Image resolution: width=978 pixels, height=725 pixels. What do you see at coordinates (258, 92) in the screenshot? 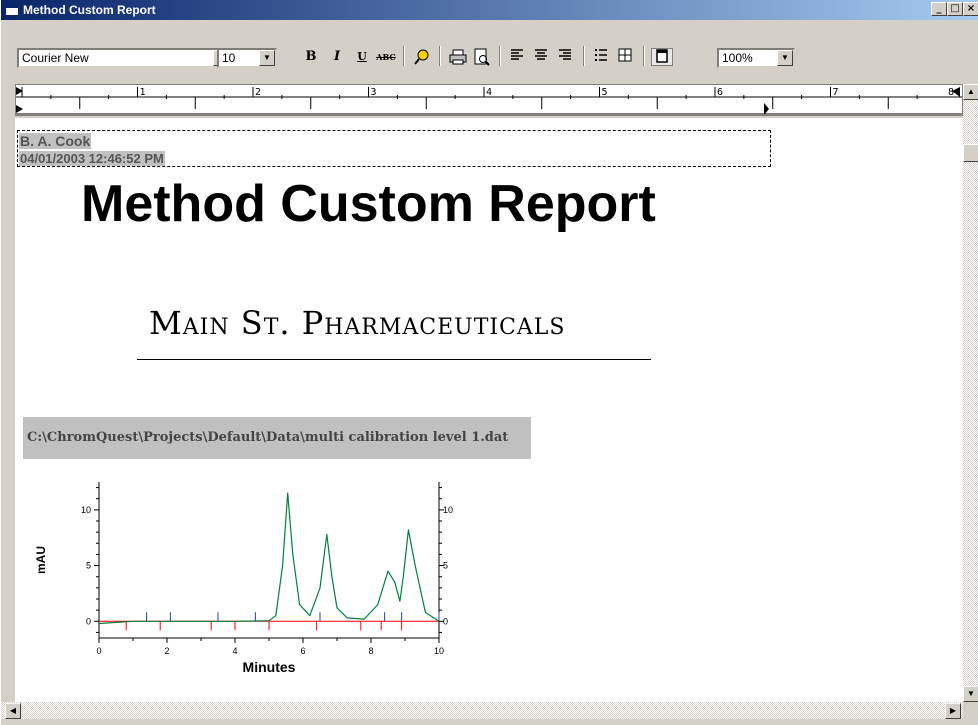
I see `ruler-label: 2` at bounding box center [258, 92].